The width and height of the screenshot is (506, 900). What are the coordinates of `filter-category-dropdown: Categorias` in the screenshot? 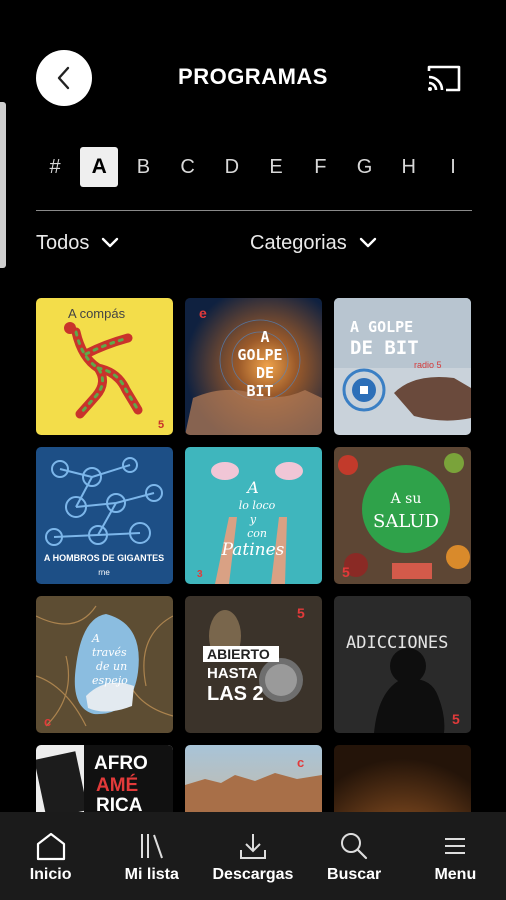 It's located at (313, 243).